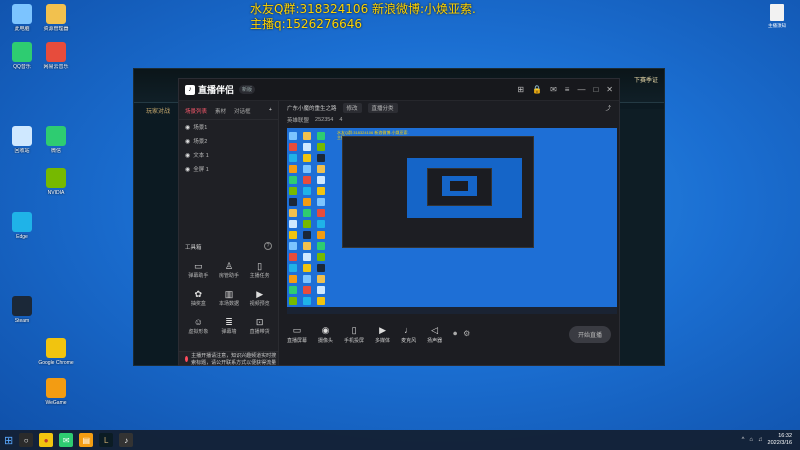 The width and height of the screenshot is (800, 450). Describe the element at coordinates (22, 237) in the screenshot. I see `desktop-icon-label: Edge` at that location.